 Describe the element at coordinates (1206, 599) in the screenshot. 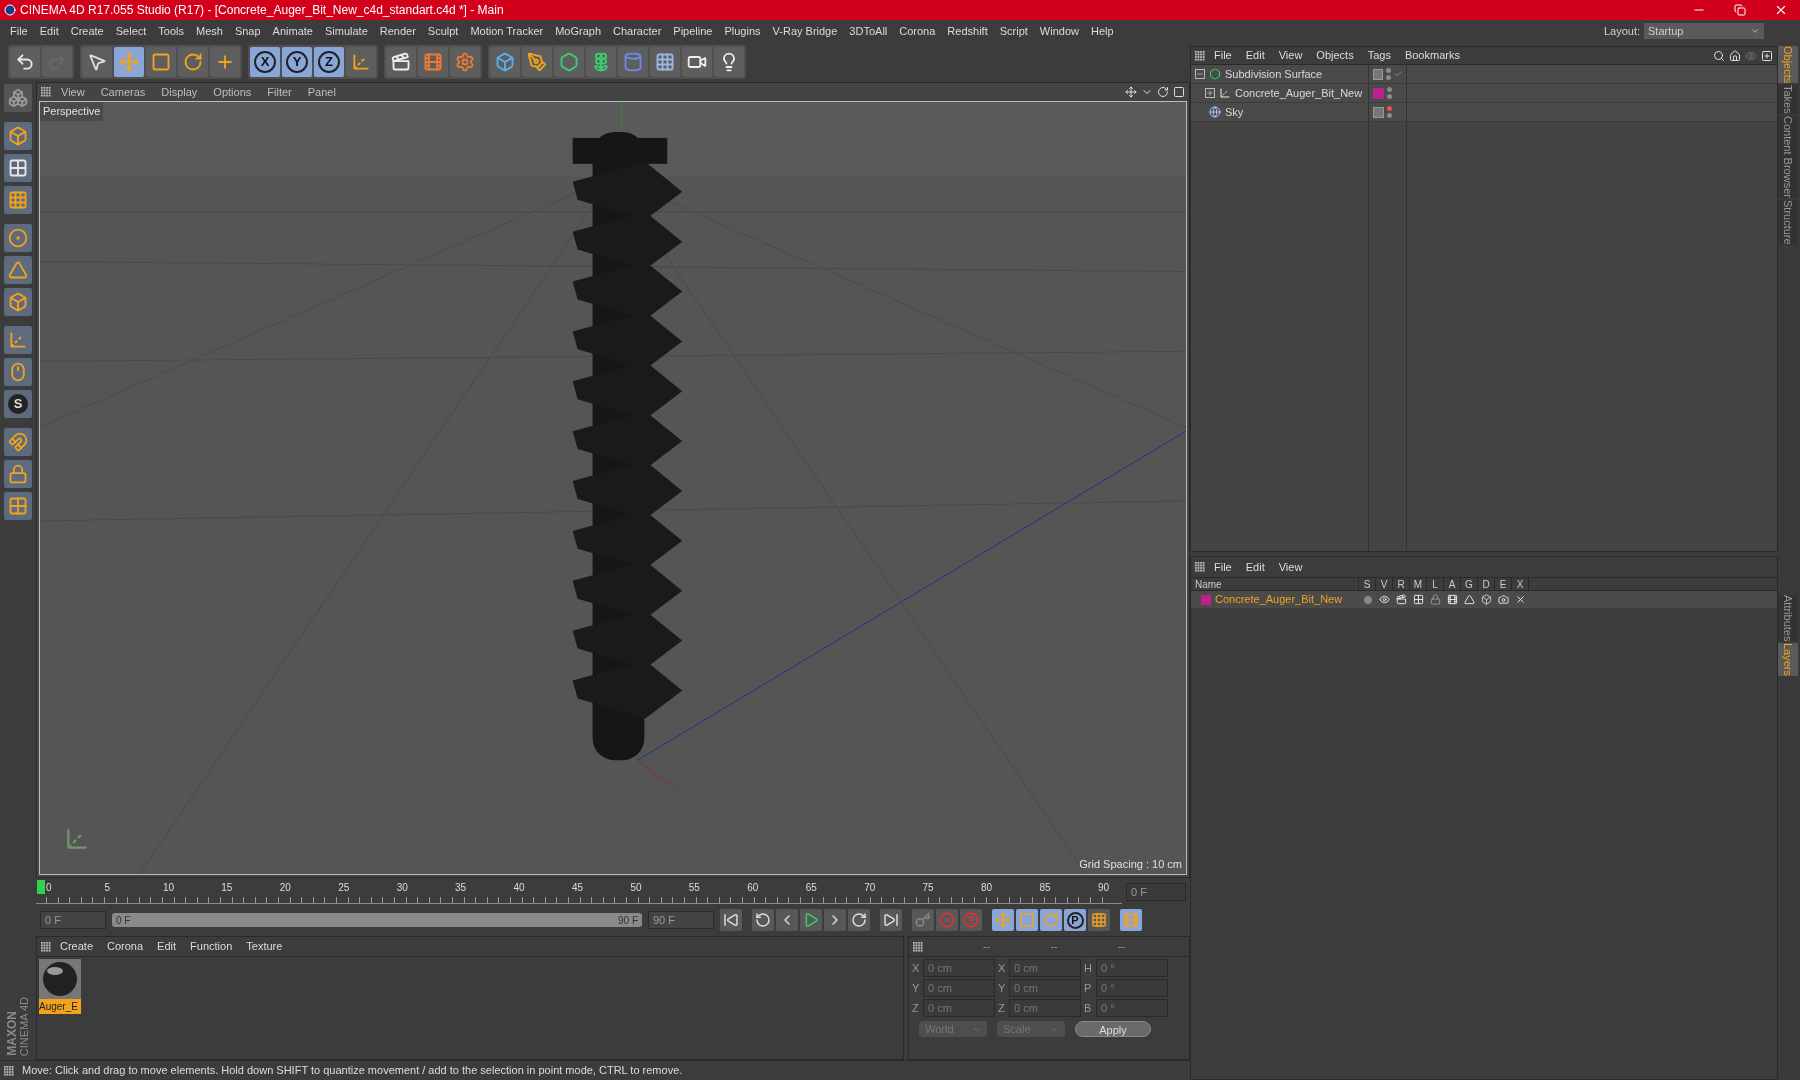

I see `layer-color-swatch` at that location.